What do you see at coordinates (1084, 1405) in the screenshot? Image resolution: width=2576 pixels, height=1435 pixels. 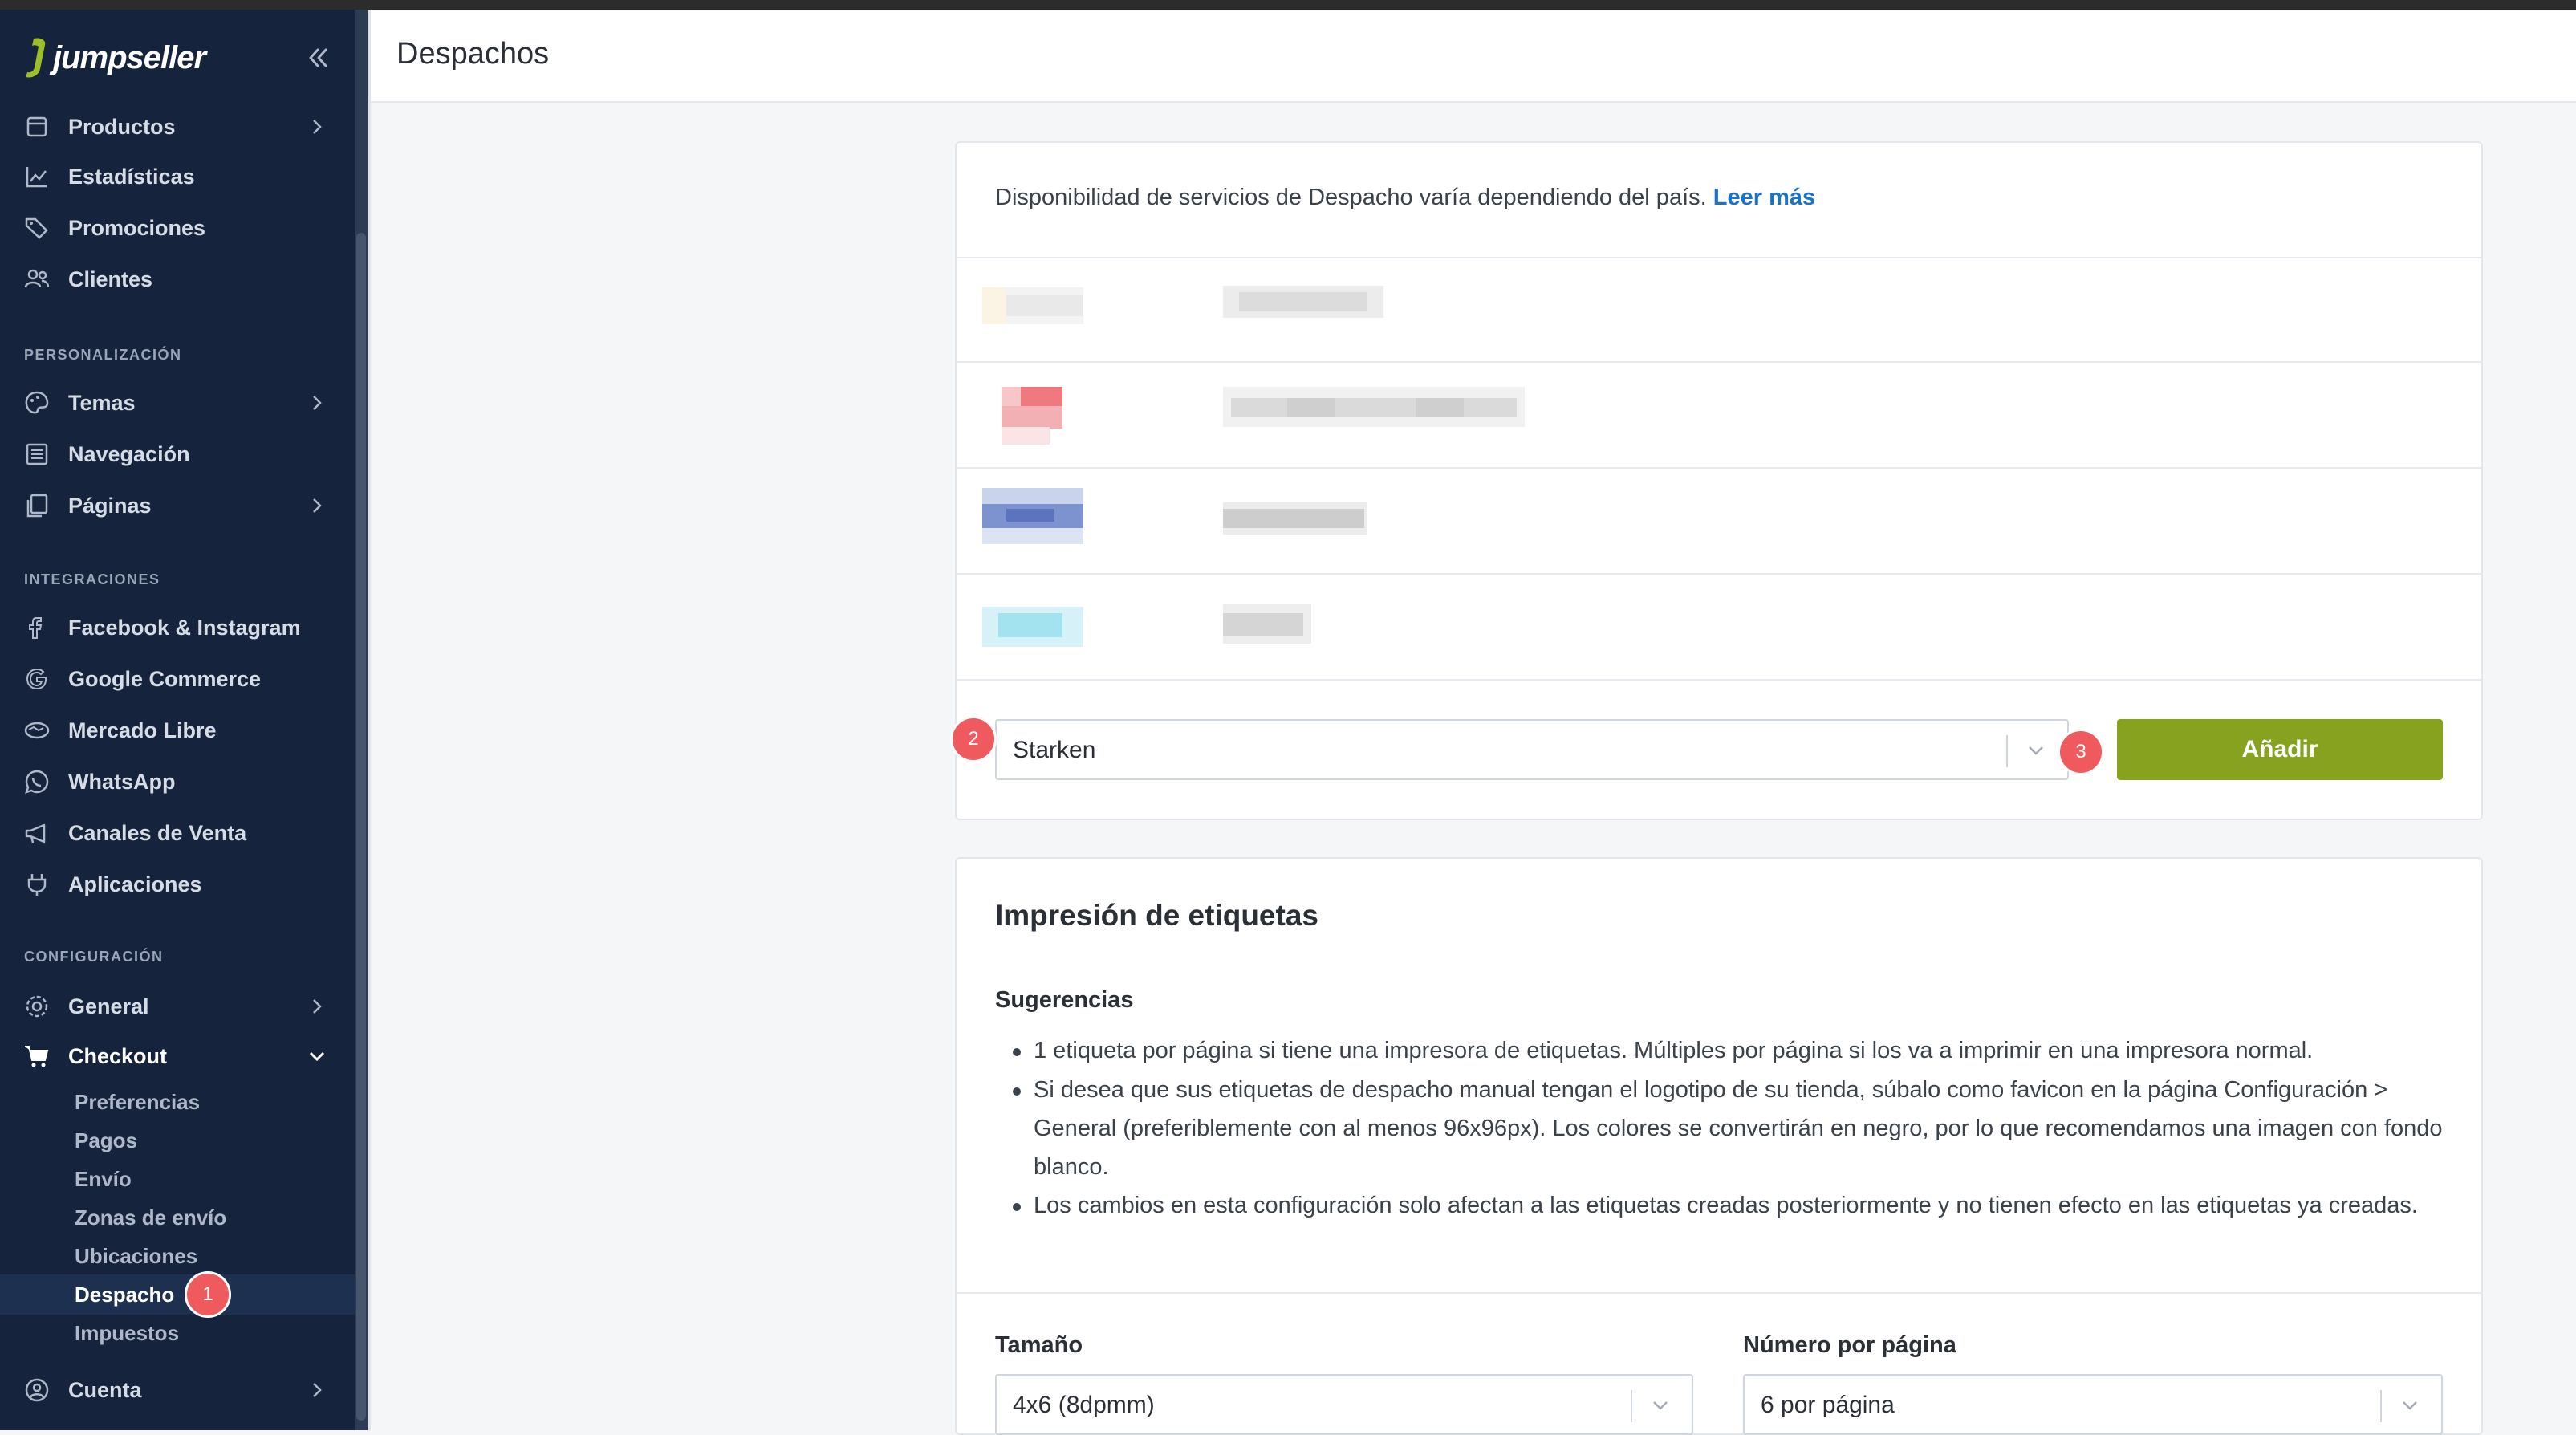 I see `size-value: 4x6 (8dpmm)` at bounding box center [1084, 1405].